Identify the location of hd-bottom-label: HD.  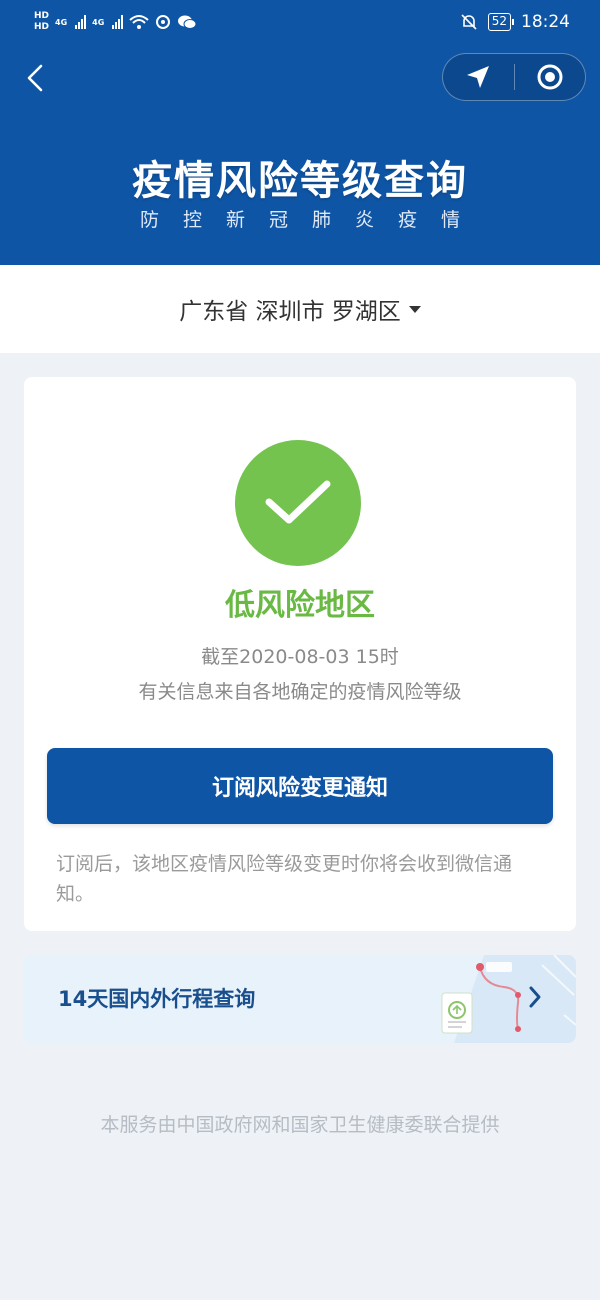
(42, 27).